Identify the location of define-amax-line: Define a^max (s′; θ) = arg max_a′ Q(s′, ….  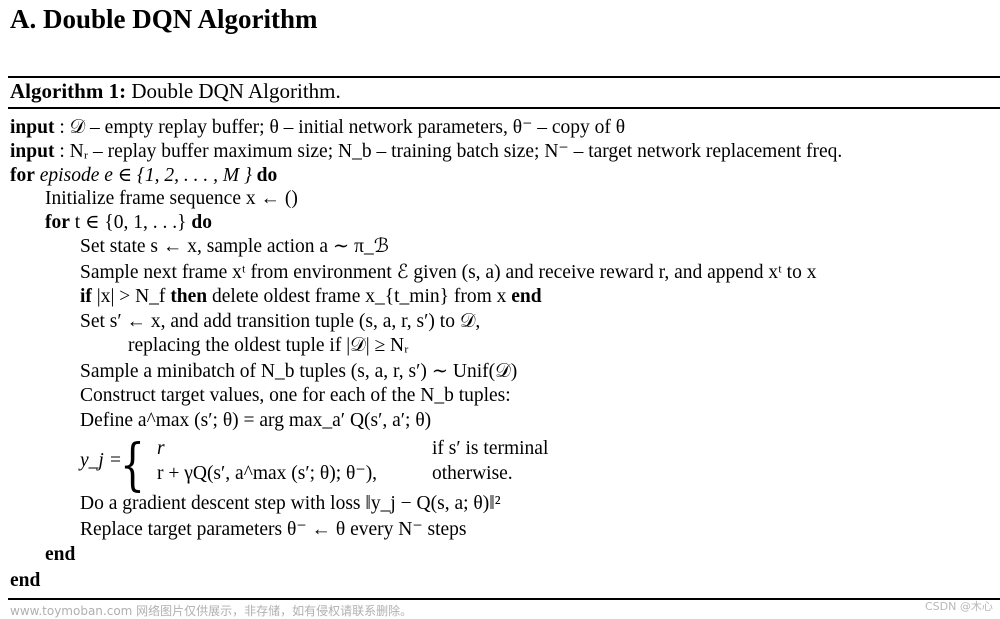
(256, 420).